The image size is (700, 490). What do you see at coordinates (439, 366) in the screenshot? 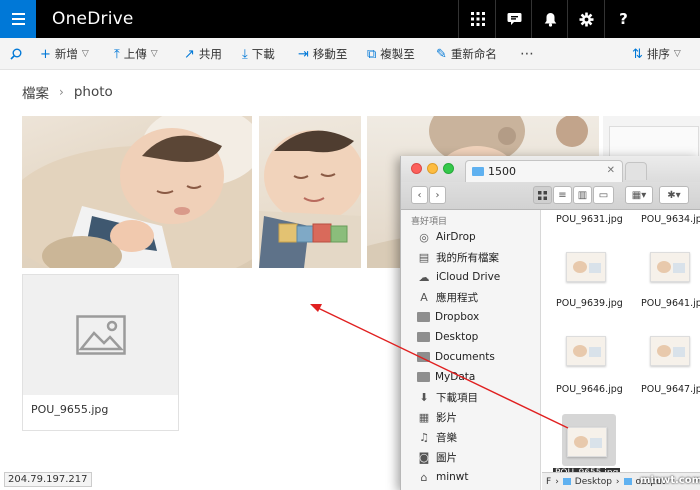
I see `drag-arrow` at bounding box center [439, 366].